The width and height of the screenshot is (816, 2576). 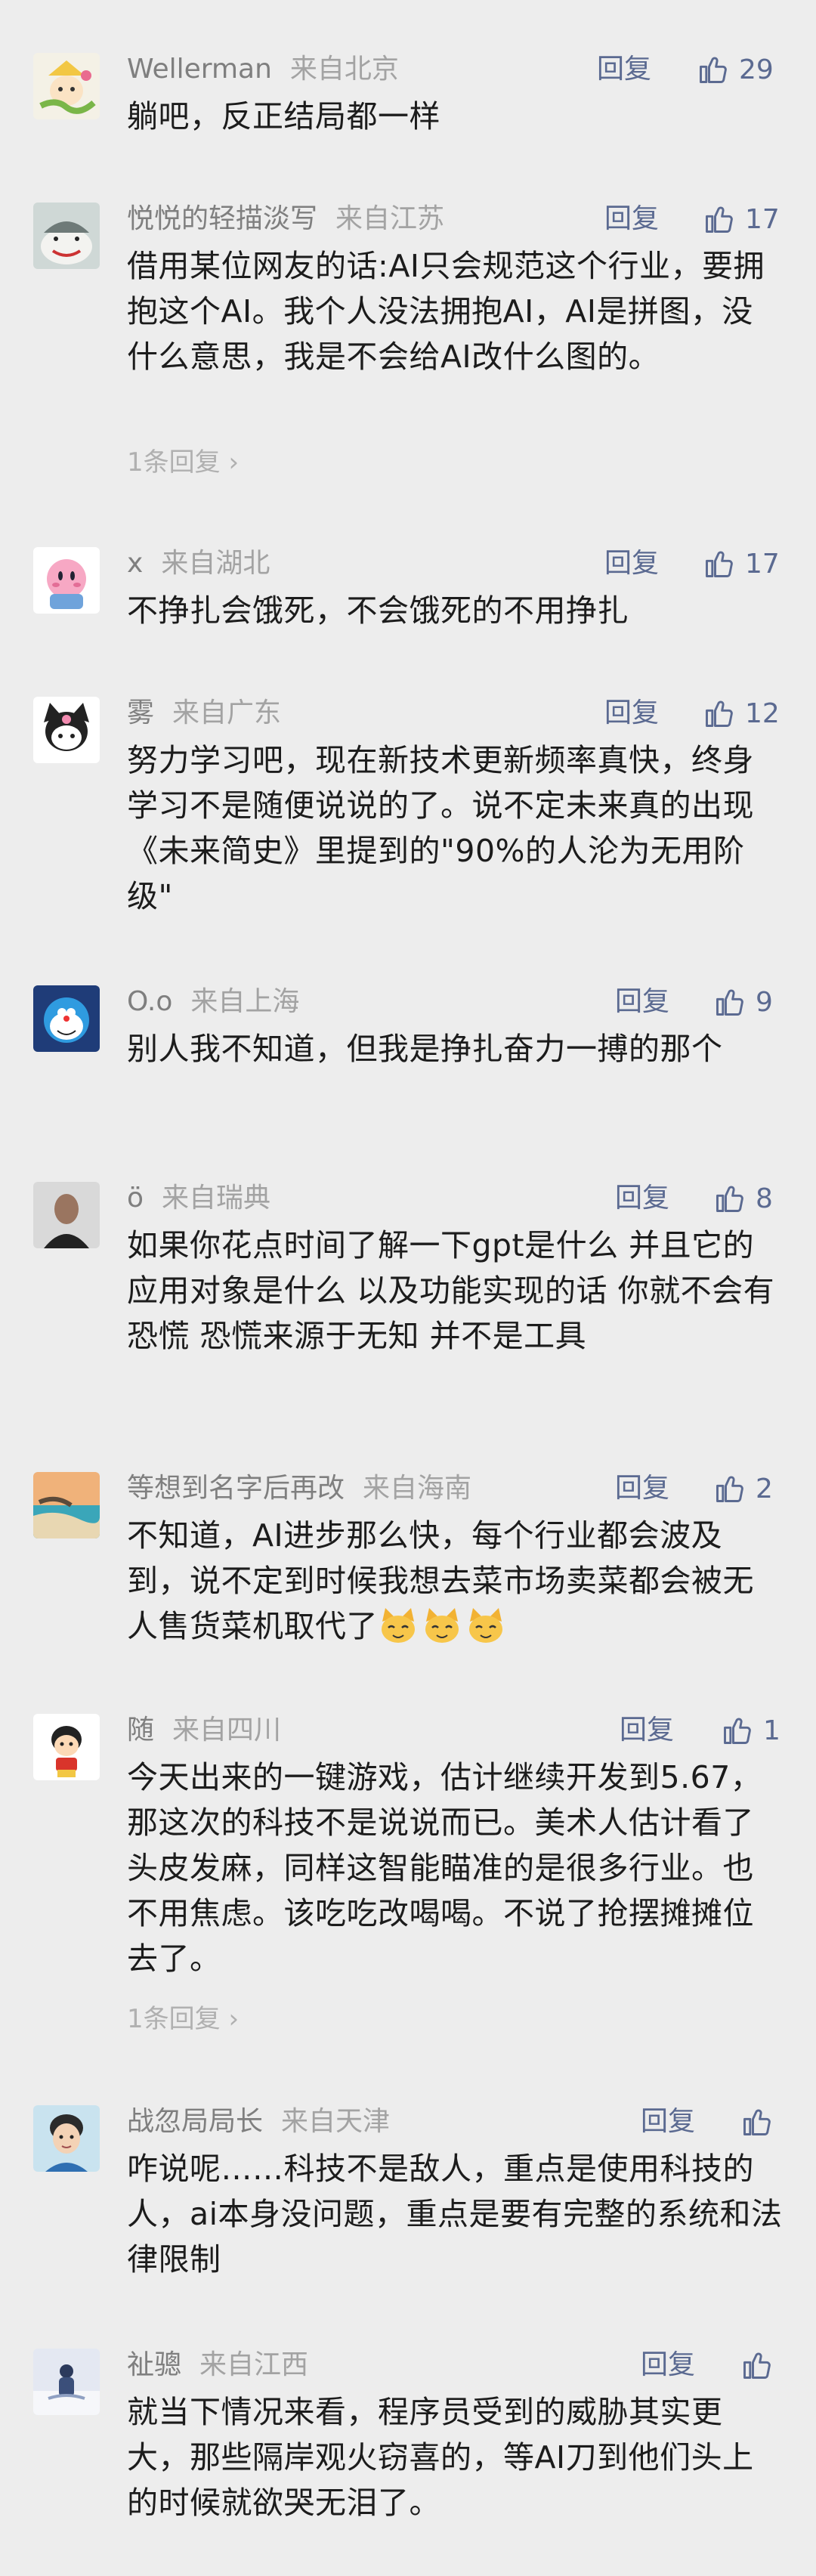 What do you see at coordinates (66, 1505) in the screenshot?
I see `beach-landscape-avatar` at bounding box center [66, 1505].